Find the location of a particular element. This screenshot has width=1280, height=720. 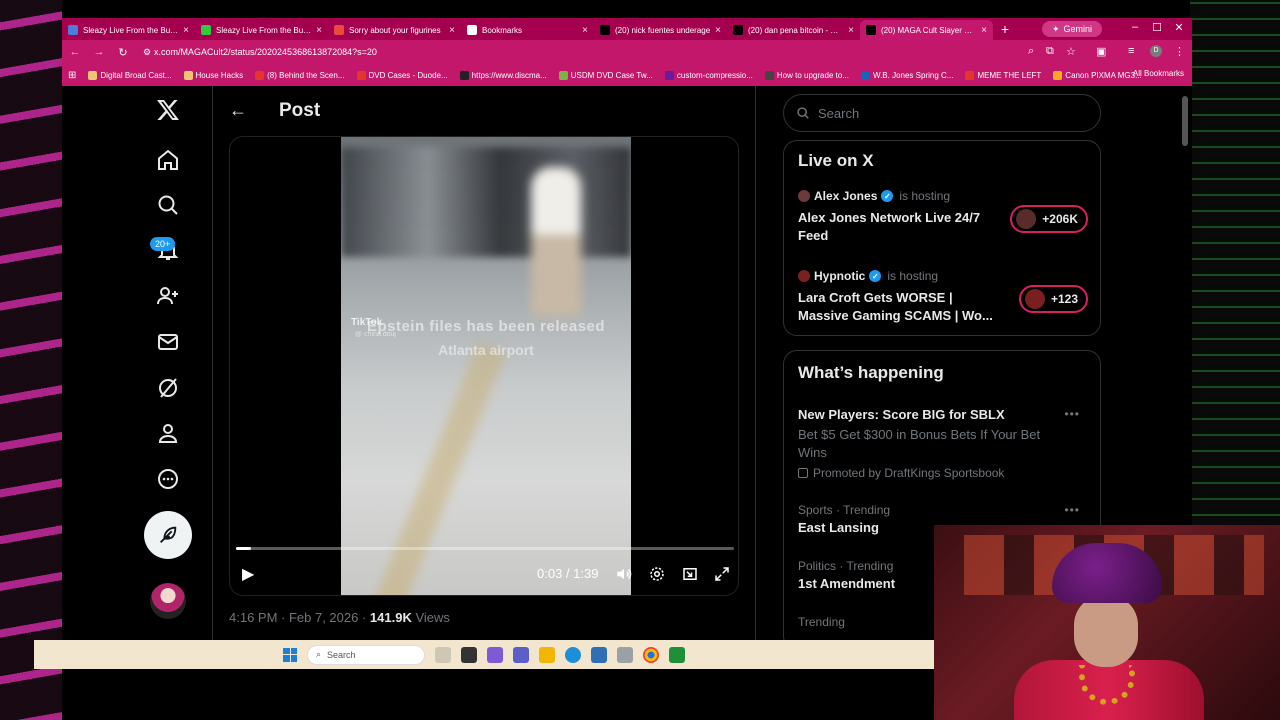

maximize-icon: ☐ is located at coordinates (1157, 27).